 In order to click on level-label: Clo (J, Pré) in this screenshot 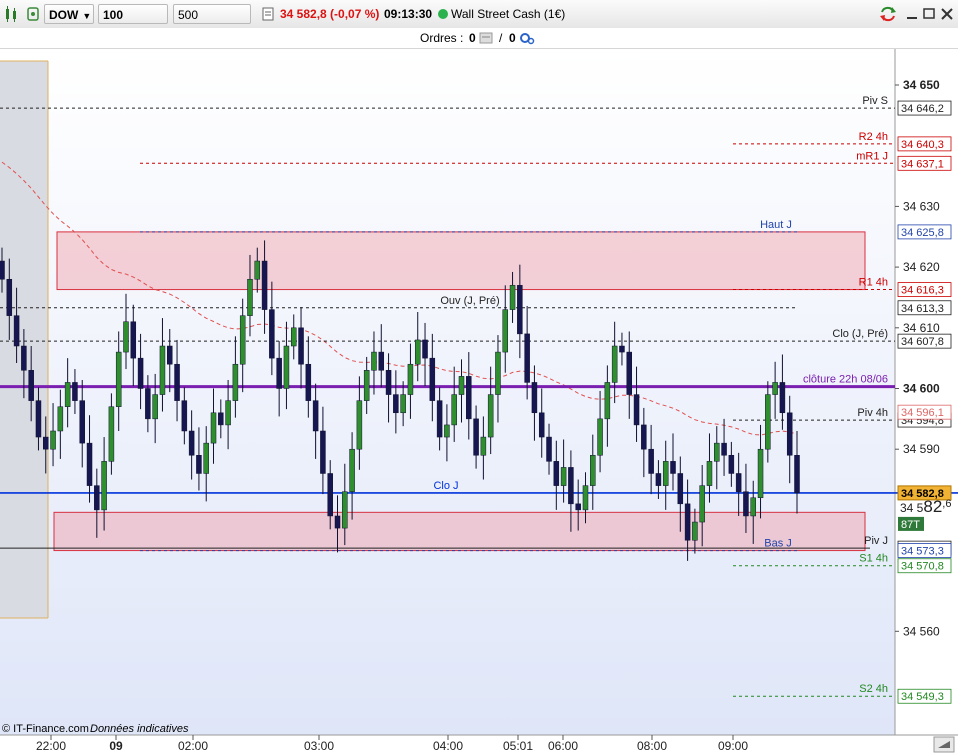, I will do `click(860, 334)`.